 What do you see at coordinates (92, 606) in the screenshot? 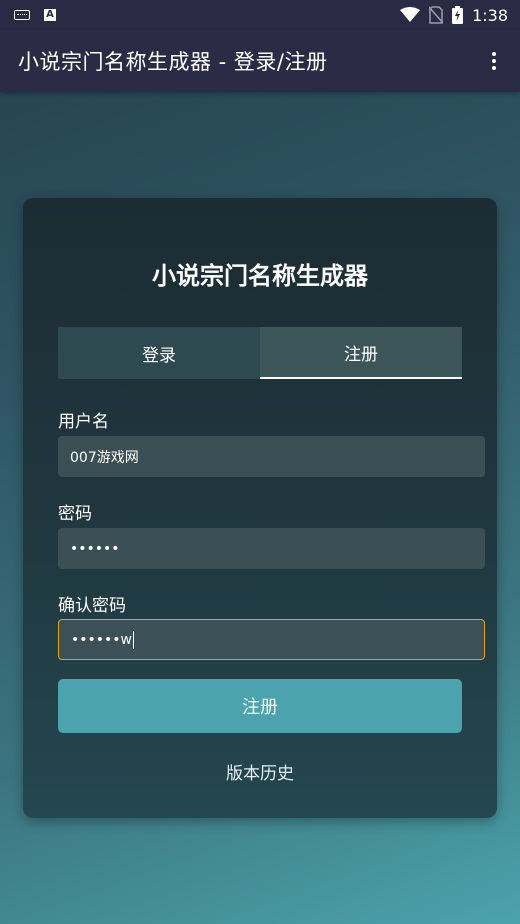
I see `confirm-password-label: 确认密码` at bounding box center [92, 606].